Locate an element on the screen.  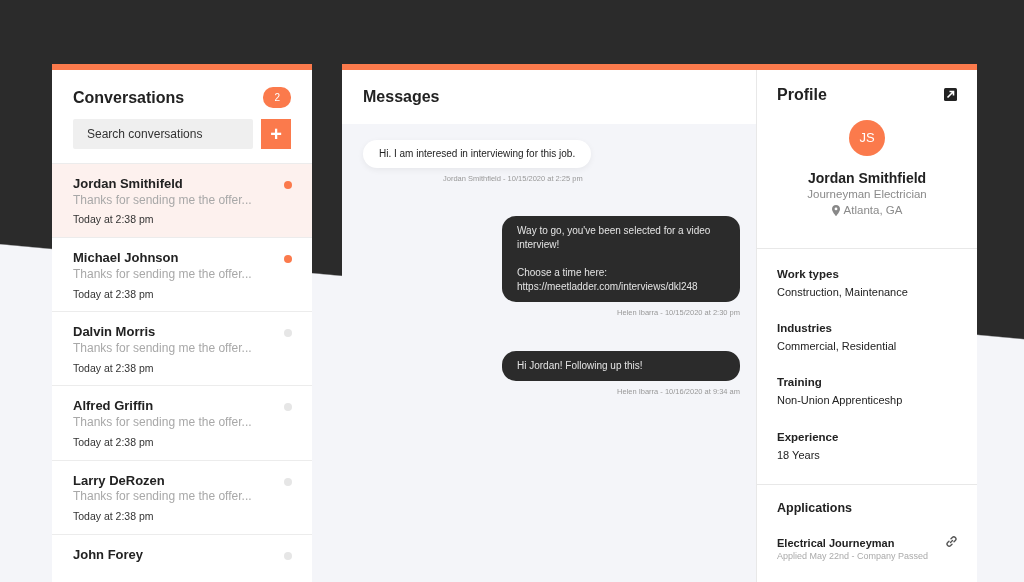
avatar: JS is located at coordinates (867, 138).